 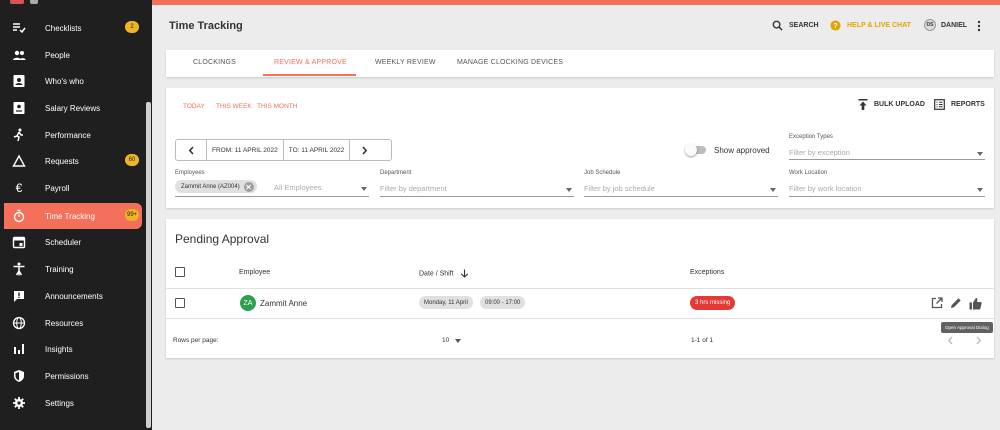 I want to click on column-header-date-shift-label: Date / Shift, so click(x=436, y=274).